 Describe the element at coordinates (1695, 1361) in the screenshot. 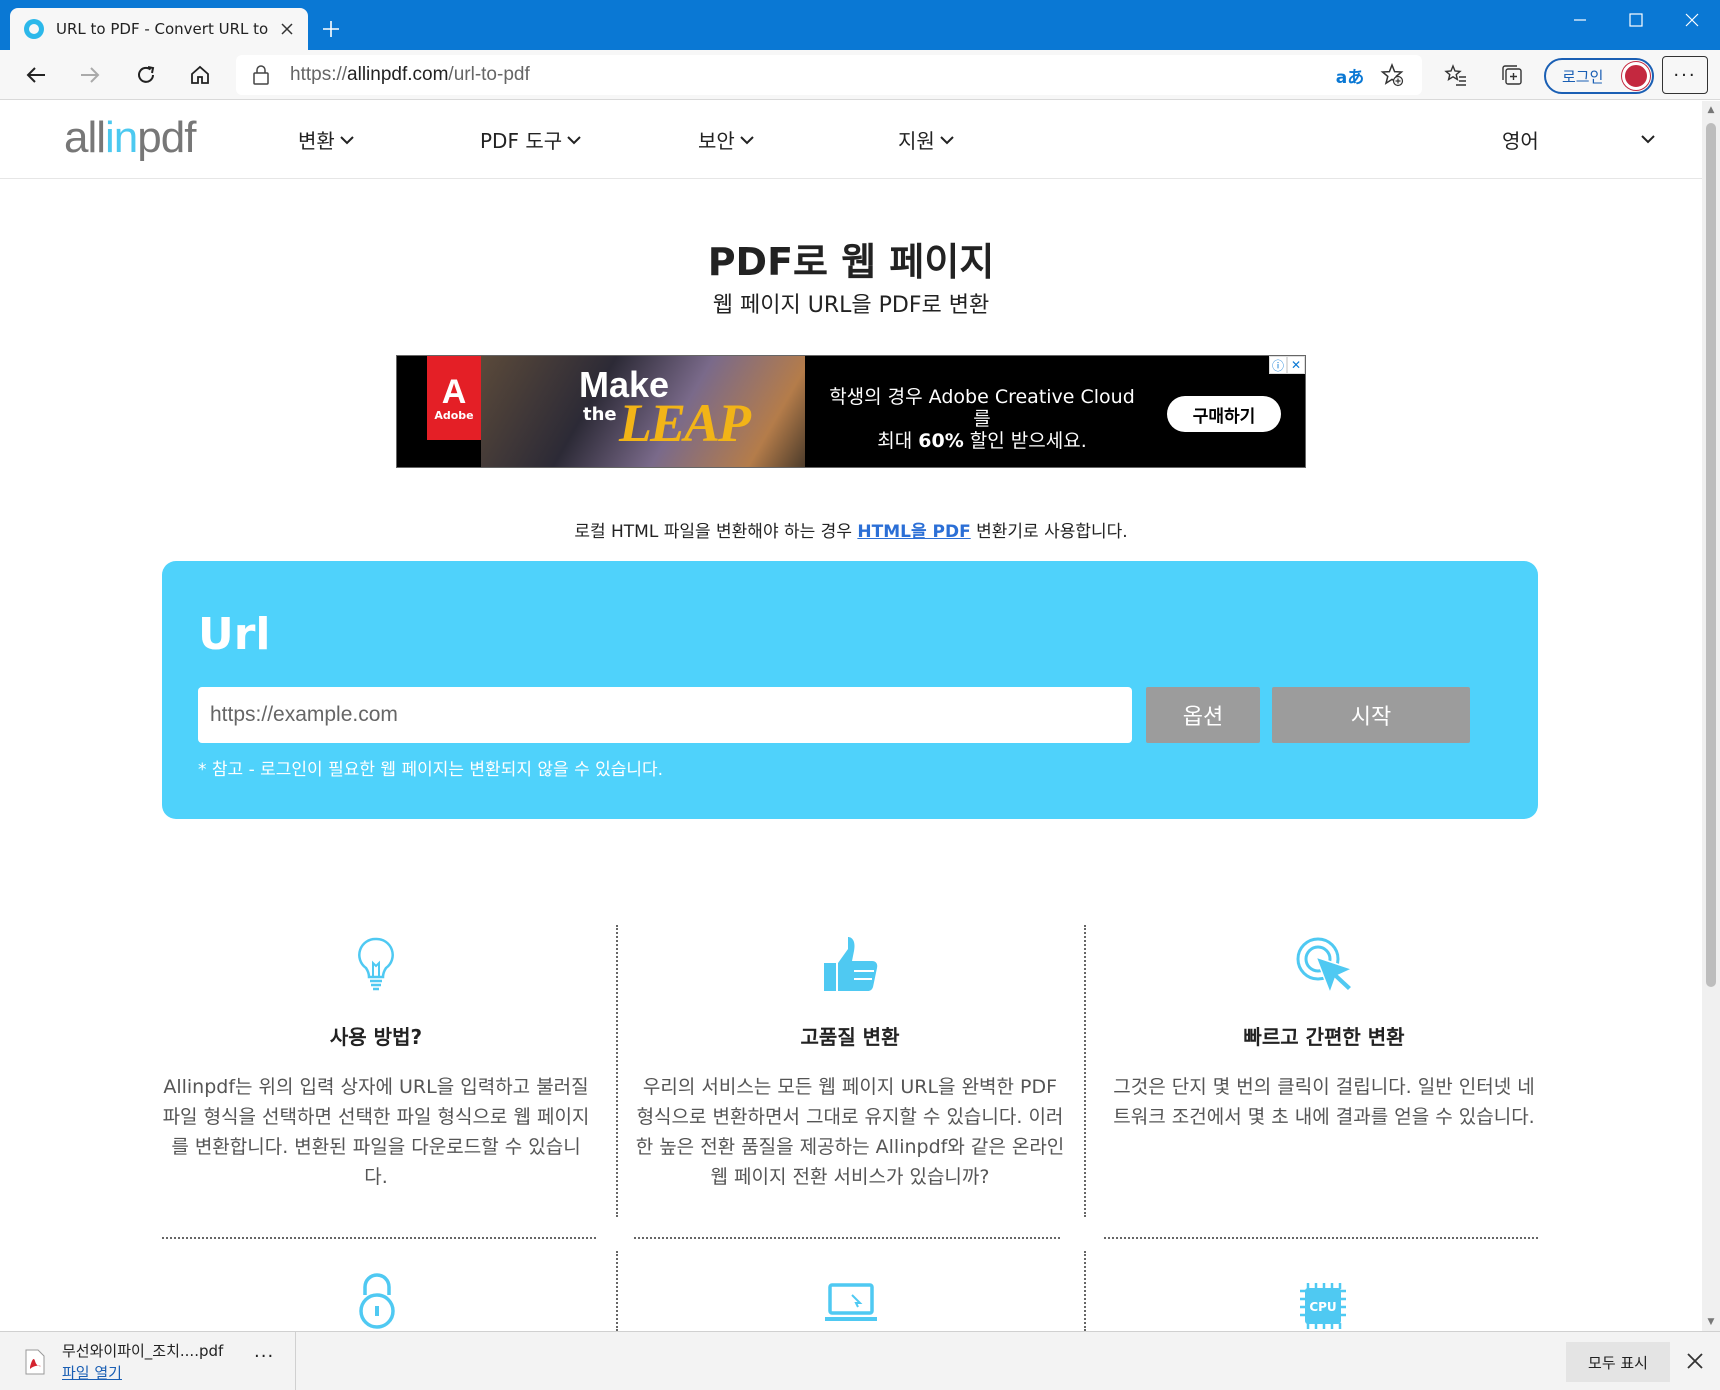

I see `close-download-bar-icon` at that location.